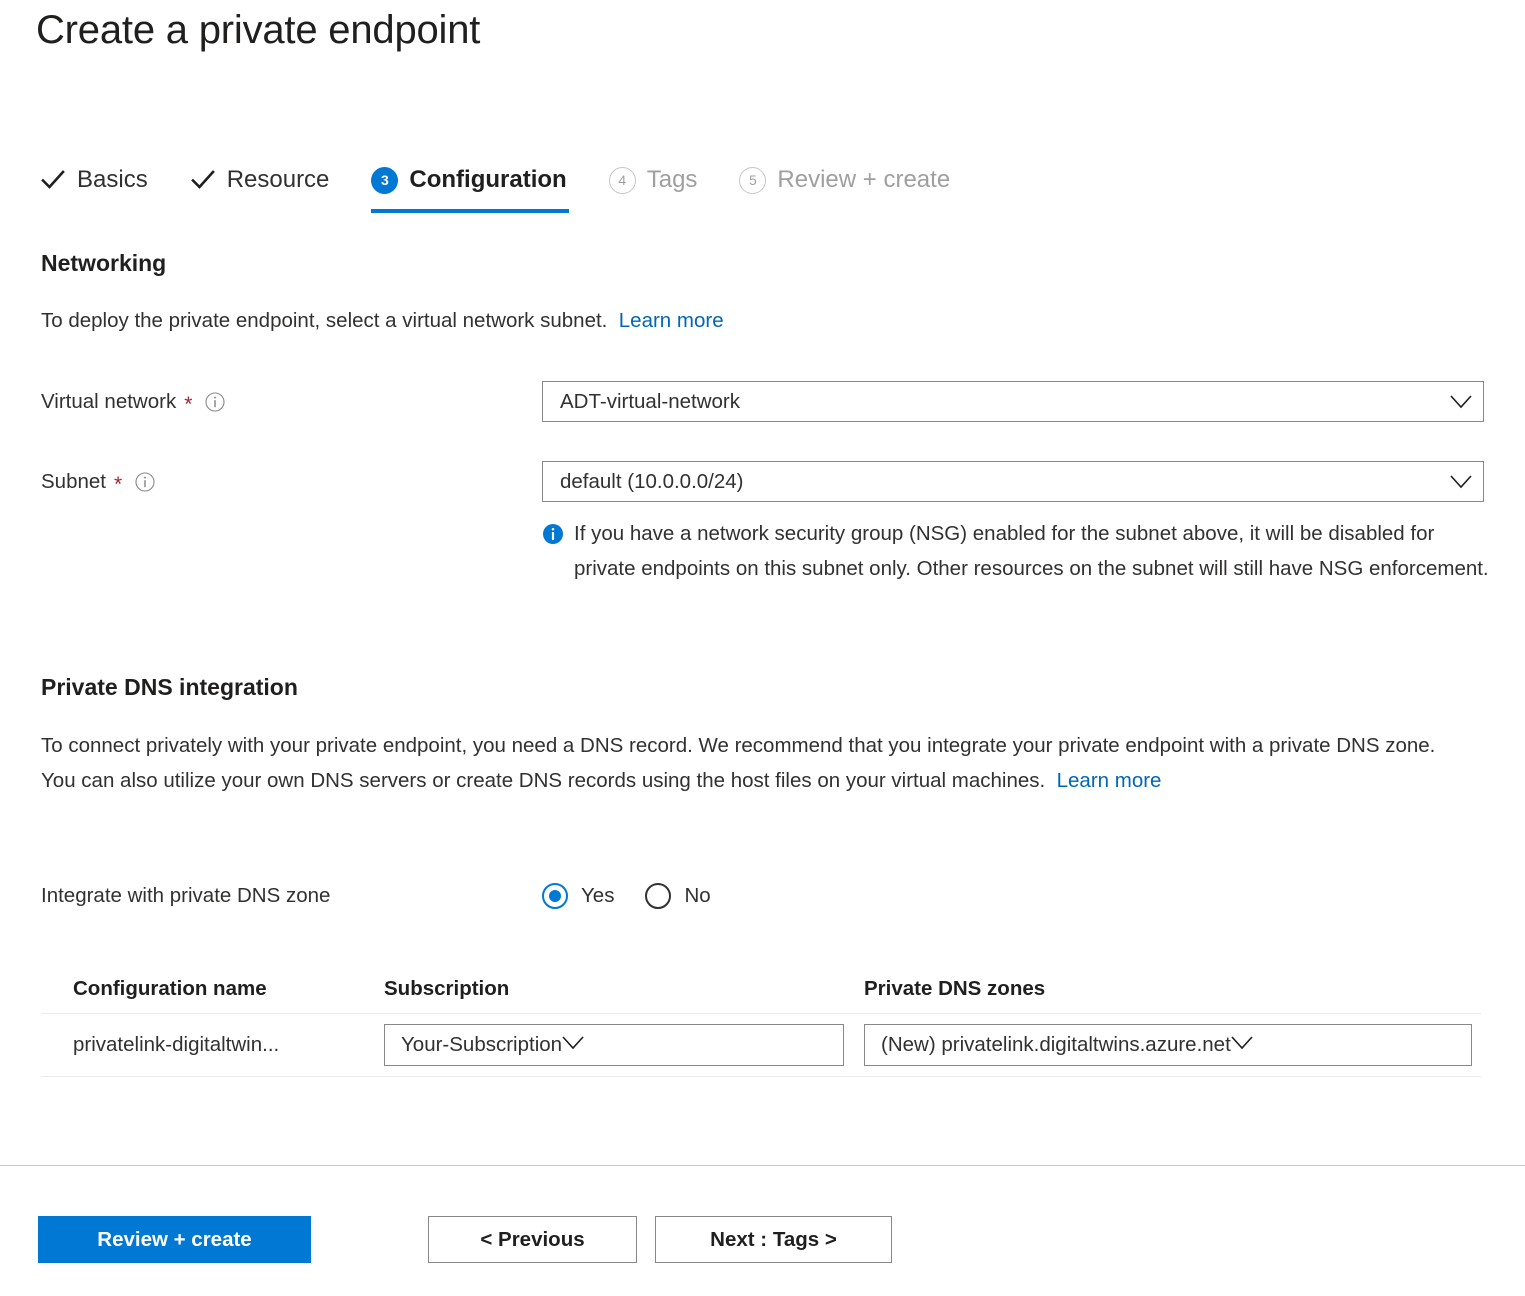  What do you see at coordinates (578, 896) in the screenshot?
I see `radio-integrate-yes: Yes` at bounding box center [578, 896].